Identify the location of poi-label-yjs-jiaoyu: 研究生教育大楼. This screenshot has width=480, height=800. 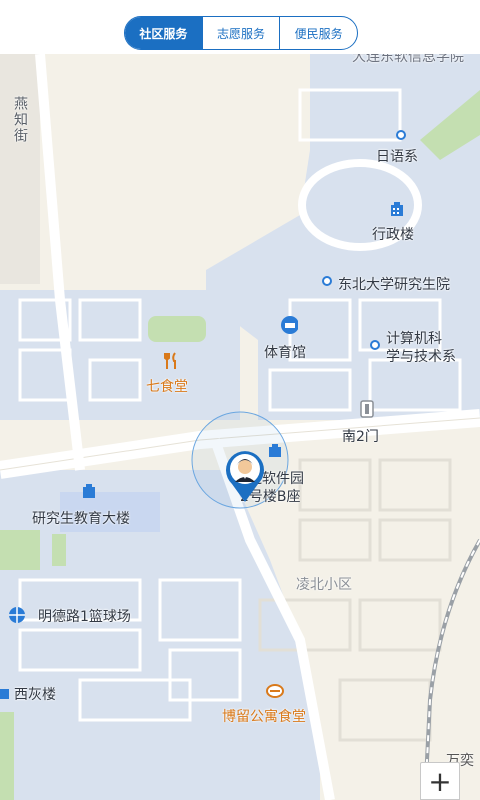
(81, 518).